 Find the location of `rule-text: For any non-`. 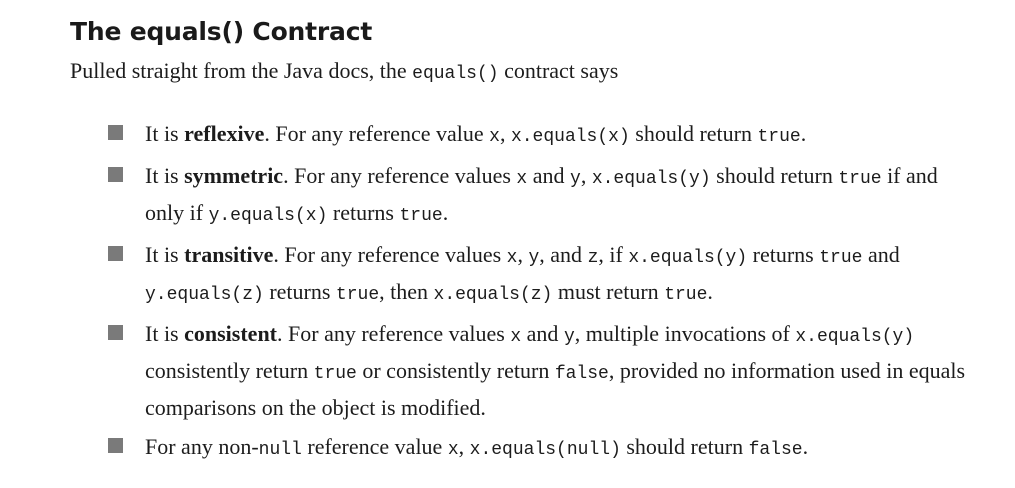

rule-text: For any non- is located at coordinates (202, 446).